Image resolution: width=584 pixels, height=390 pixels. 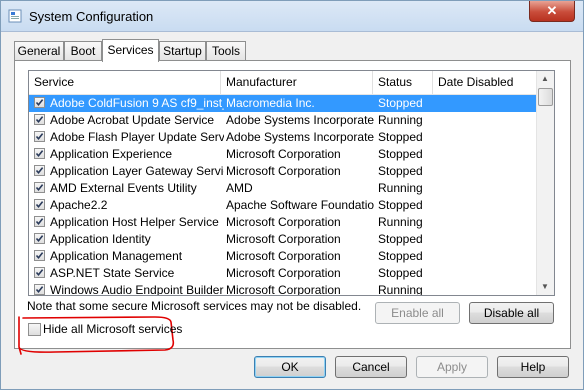 I want to click on title-bar: System Configuration ✕, so click(x=292, y=16).